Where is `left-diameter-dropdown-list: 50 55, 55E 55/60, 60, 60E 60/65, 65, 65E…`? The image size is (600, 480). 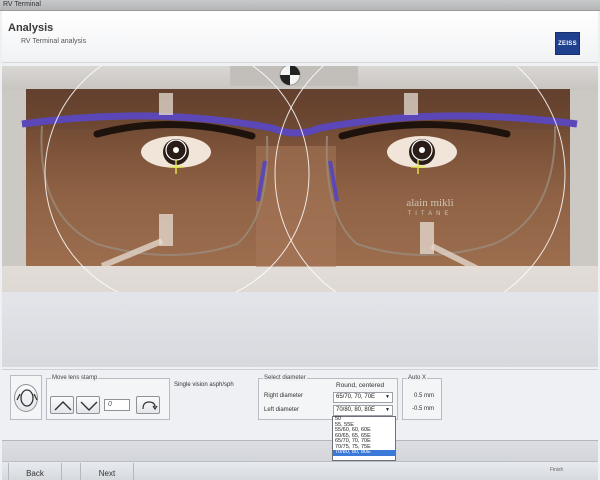 left-diameter-dropdown-list: 50 55, 55E 55/60, 60, 60E 60/65, 65, 65E… is located at coordinates (364, 438).